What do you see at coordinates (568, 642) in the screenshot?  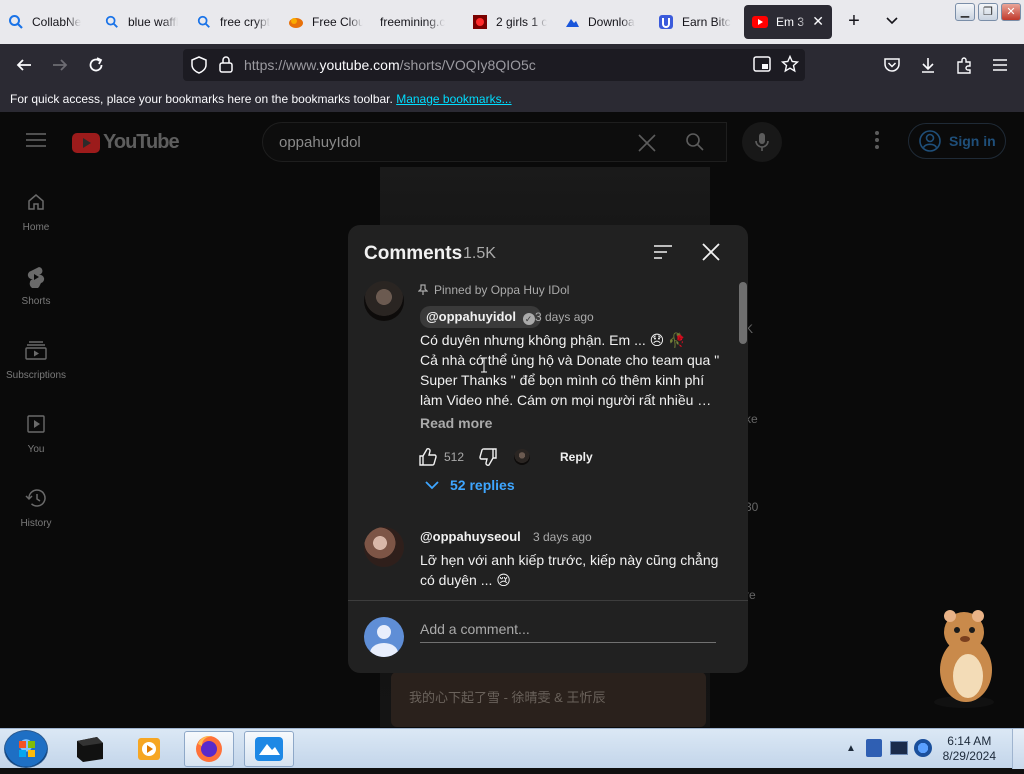 I see `input-underline` at bounding box center [568, 642].